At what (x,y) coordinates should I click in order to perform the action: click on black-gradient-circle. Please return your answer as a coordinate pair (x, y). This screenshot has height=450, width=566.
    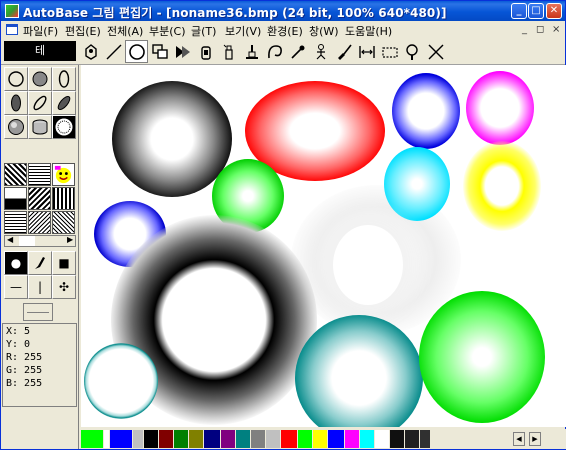
    Looking at the image, I should click on (172, 139).